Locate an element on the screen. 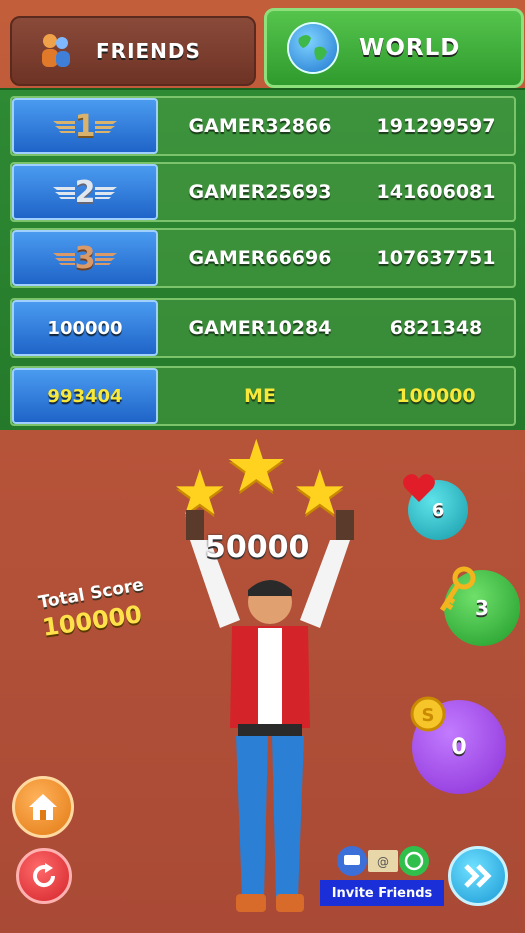 This screenshot has width=525, height=933. leaderboard-row: 1 GAMER32866 191299597 is located at coordinates (263, 126).